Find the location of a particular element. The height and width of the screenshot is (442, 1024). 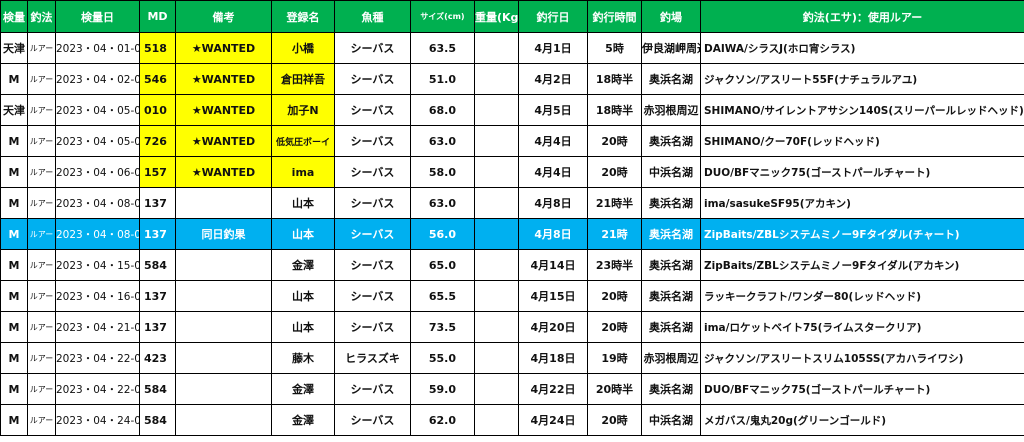

cell-species: ヒラスズキ is located at coordinates (372, 358).